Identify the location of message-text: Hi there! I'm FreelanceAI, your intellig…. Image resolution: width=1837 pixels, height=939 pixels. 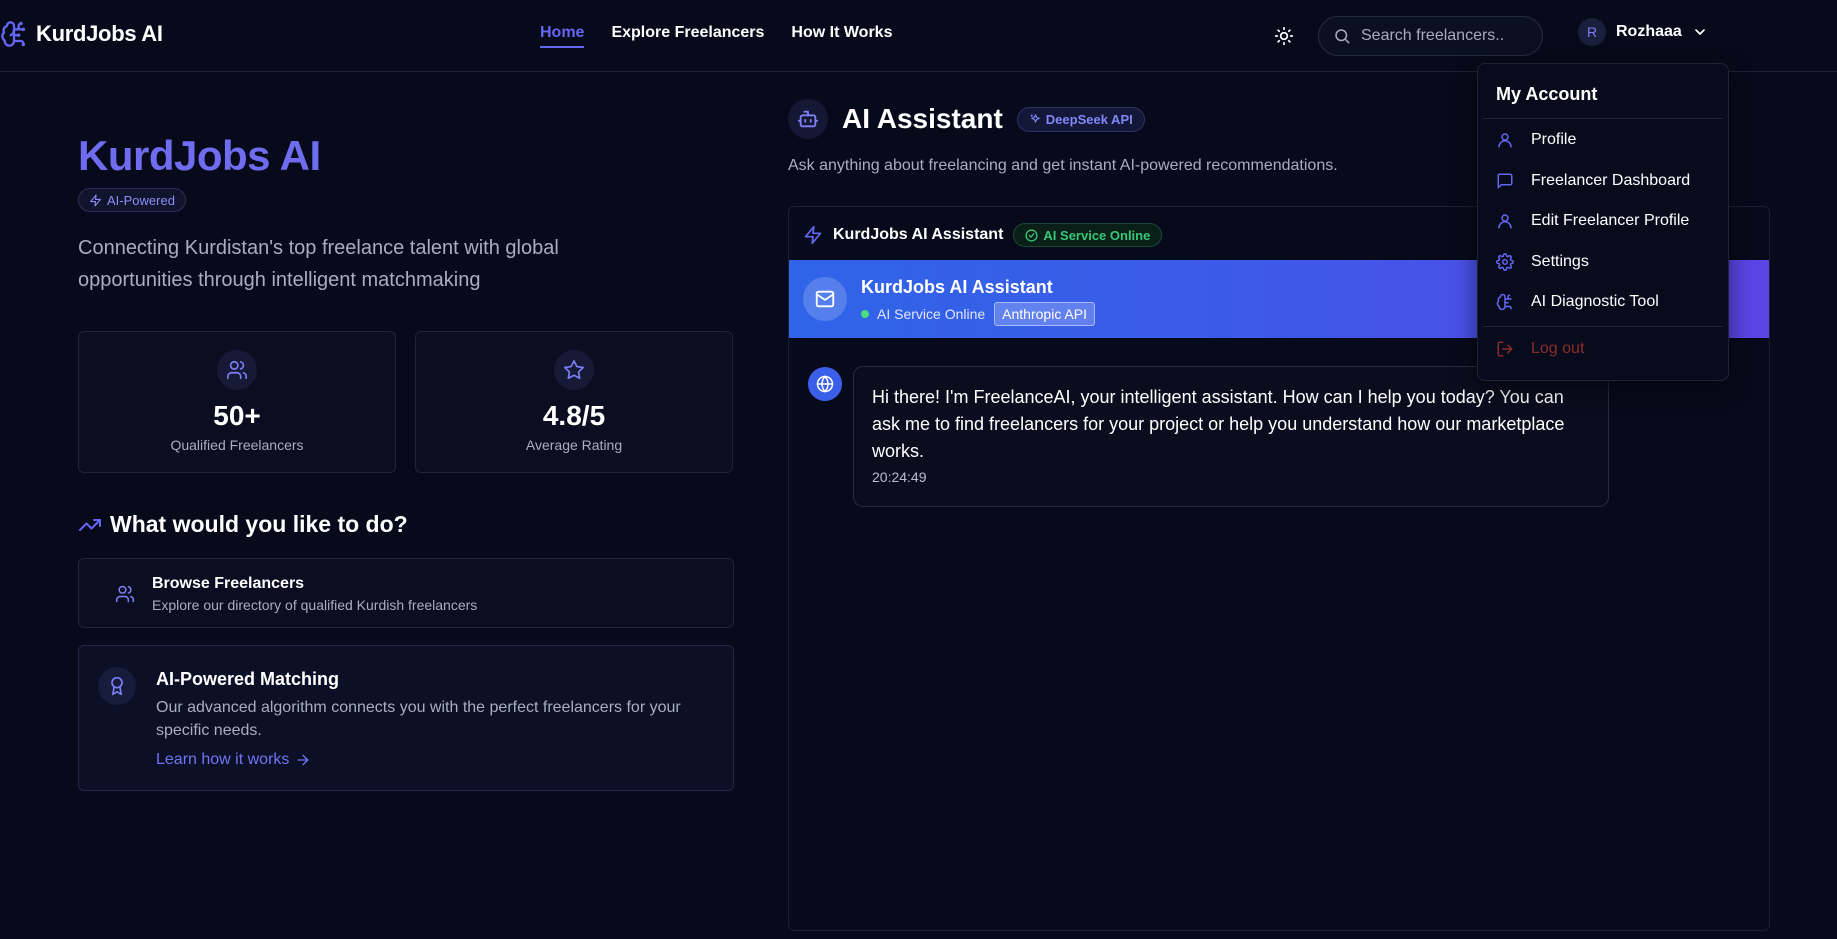
(1218, 424).